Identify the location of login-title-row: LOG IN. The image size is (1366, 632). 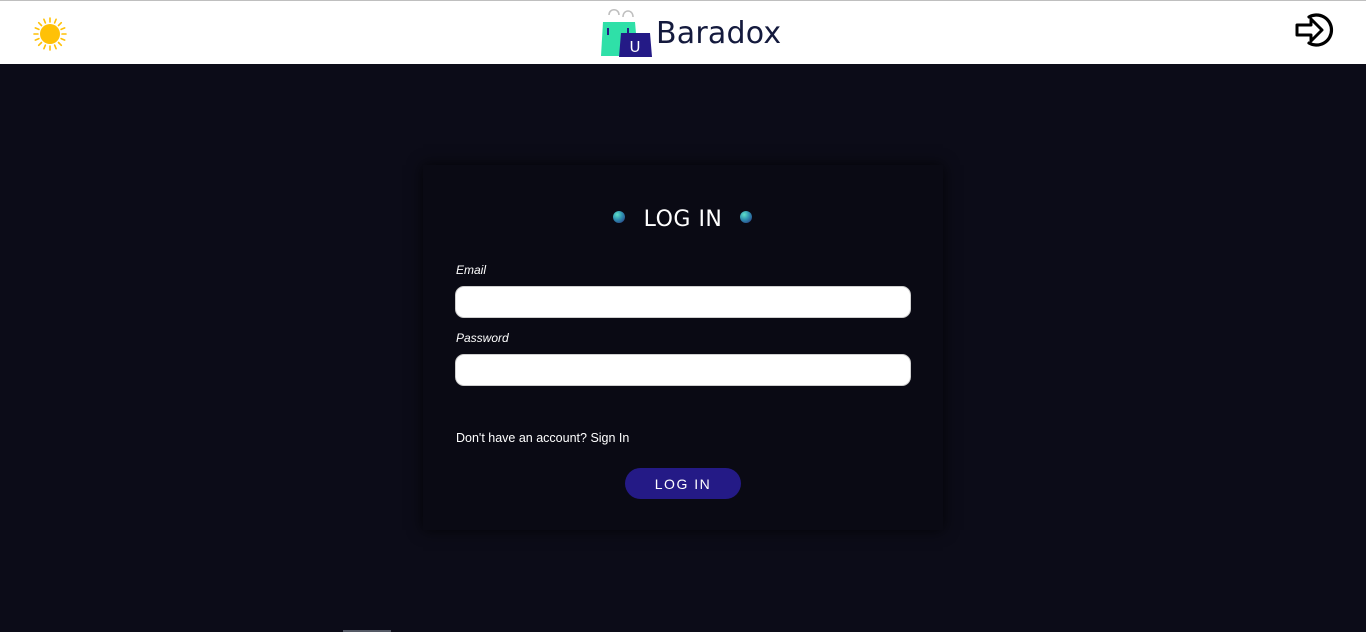
(683, 222).